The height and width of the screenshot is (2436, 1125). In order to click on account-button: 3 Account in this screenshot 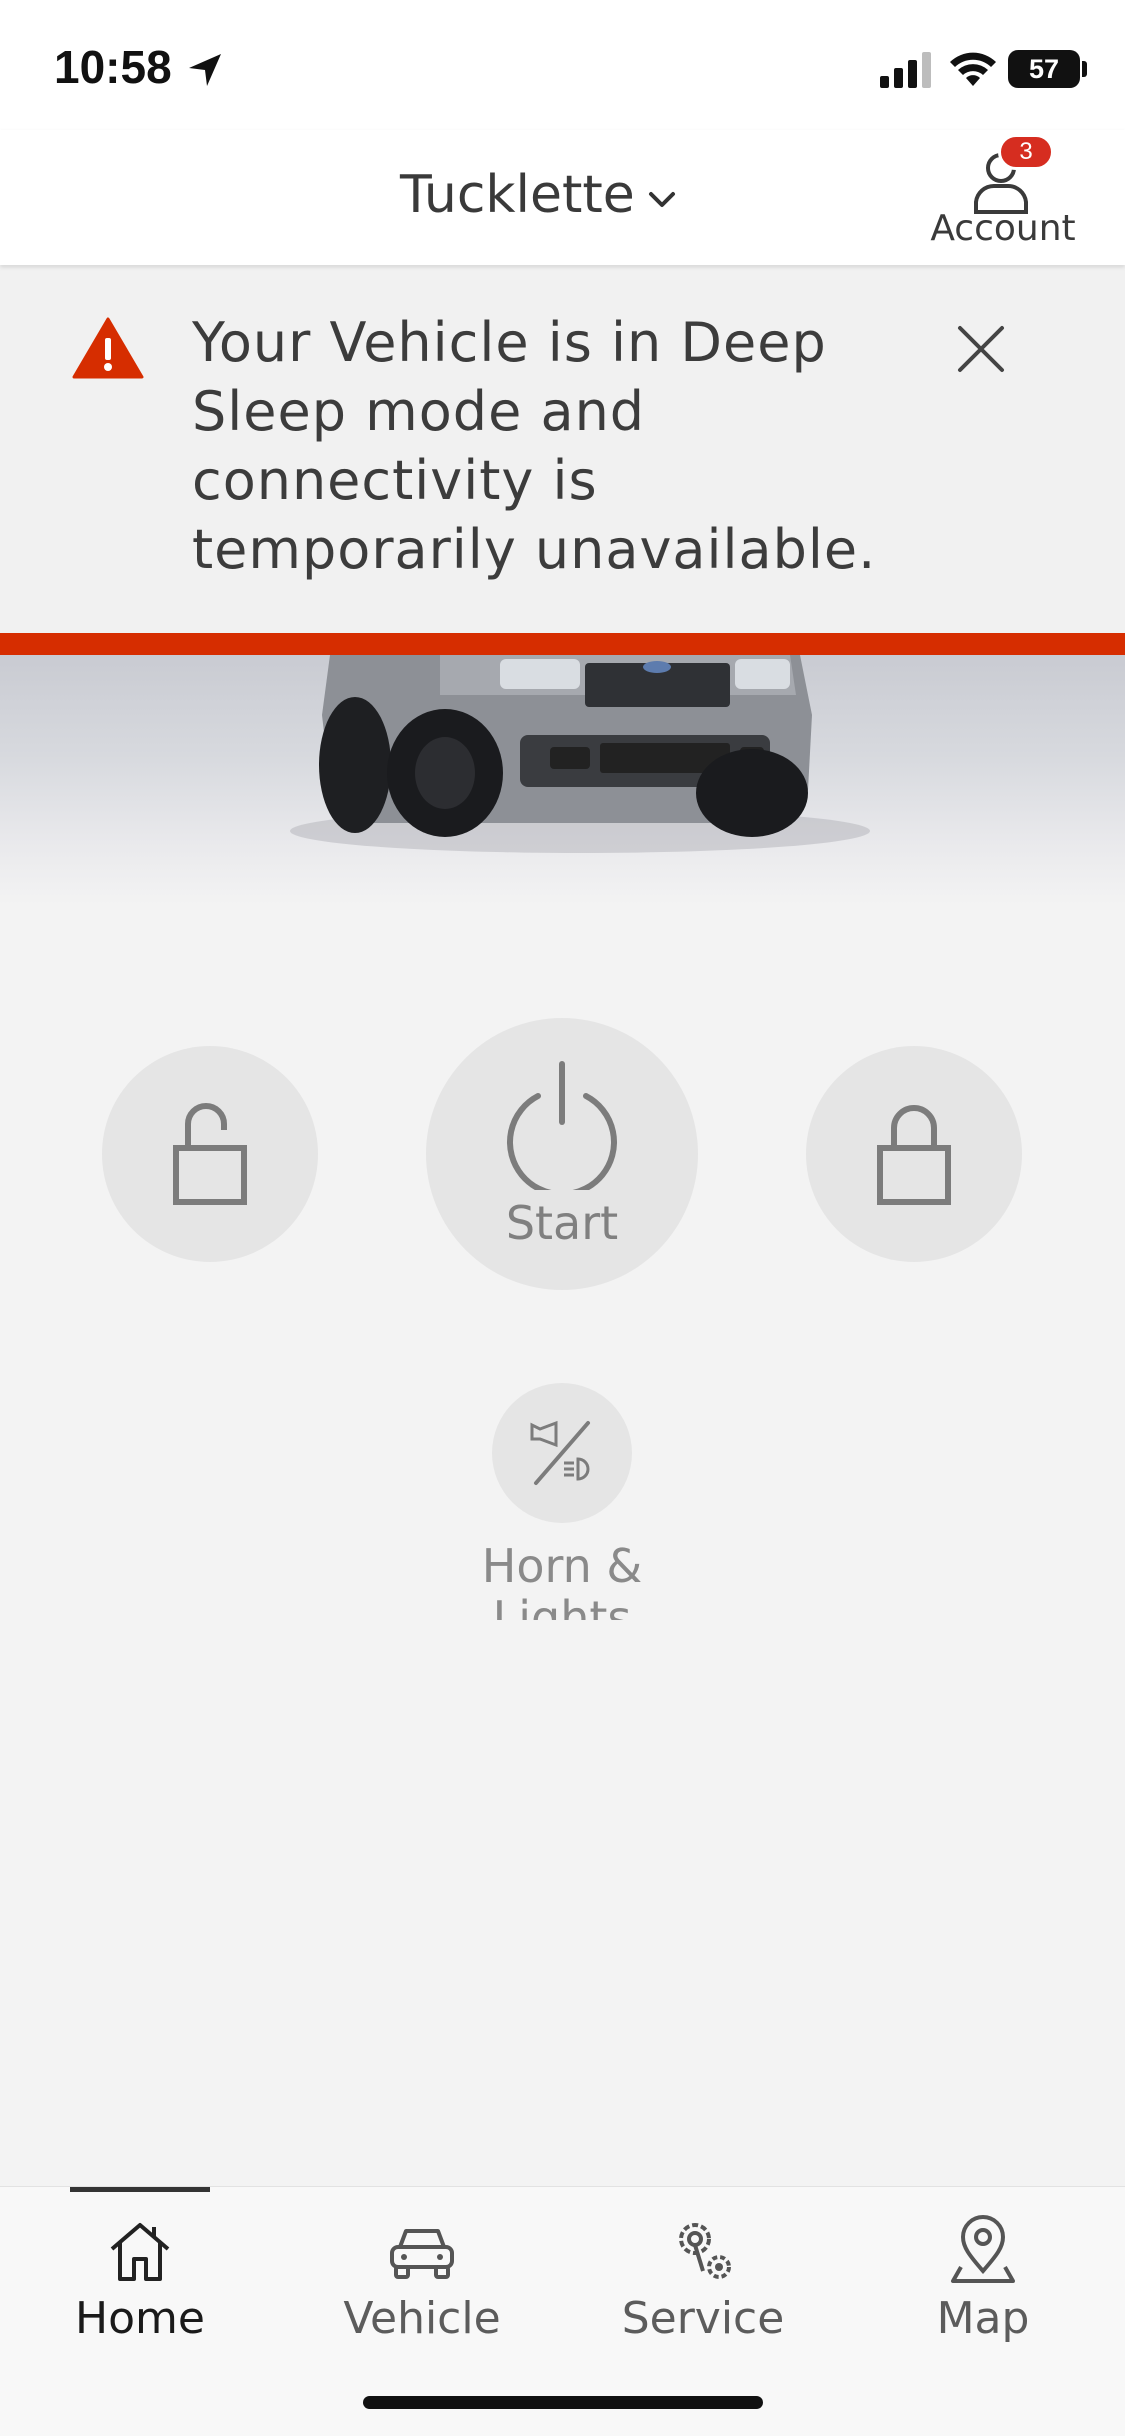, I will do `click(1003, 197)`.